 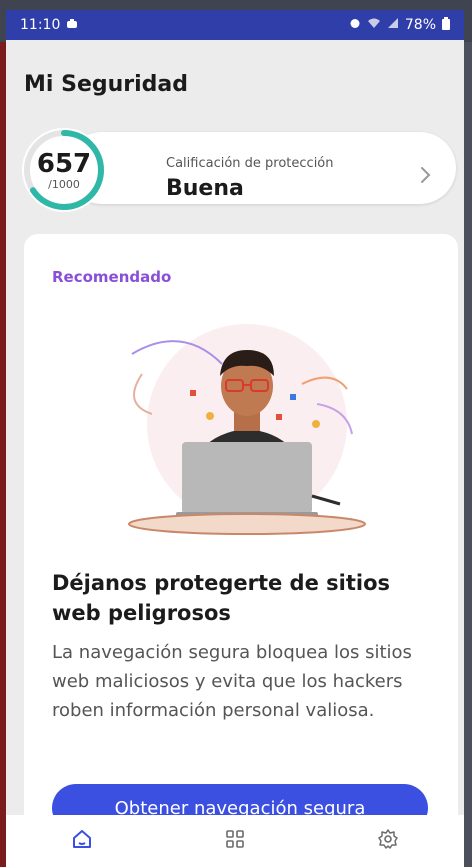 I want to click on nav-settings, so click(x=388, y=841).